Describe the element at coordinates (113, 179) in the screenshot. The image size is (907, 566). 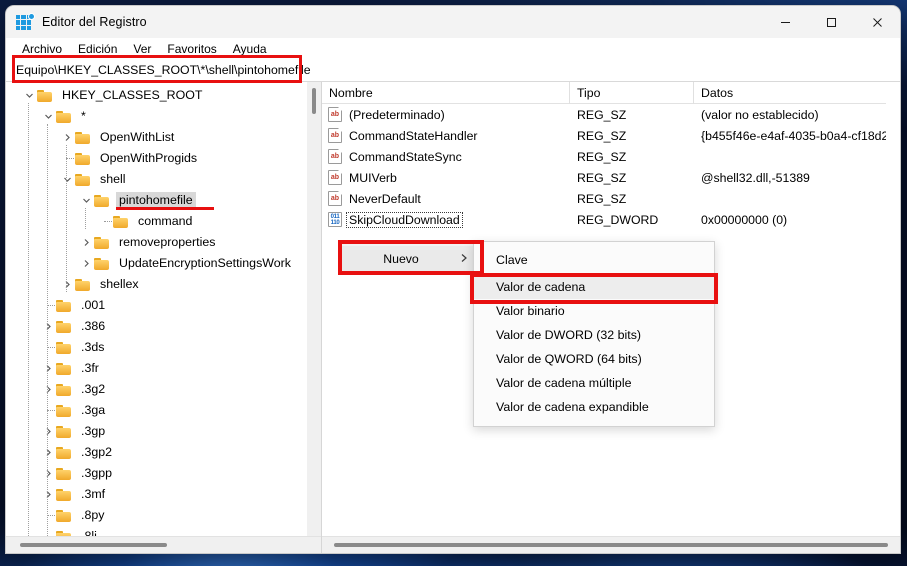
I see `tree-node-label: shell` at that location.